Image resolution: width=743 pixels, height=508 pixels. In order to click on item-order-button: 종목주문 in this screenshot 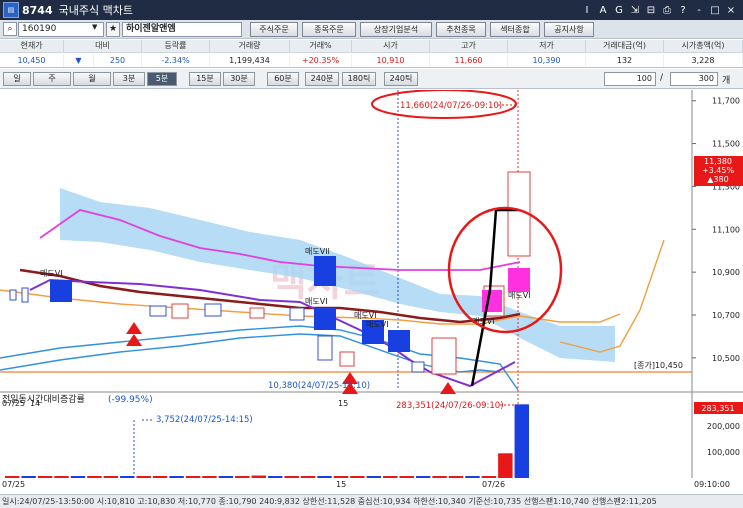, I will do `click(329, 29)`.